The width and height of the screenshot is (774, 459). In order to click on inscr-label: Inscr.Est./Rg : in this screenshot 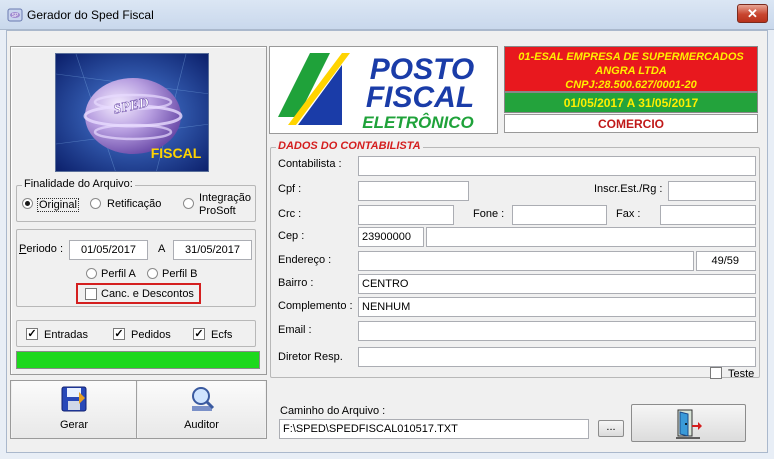, I will do `click(628, 189)`.